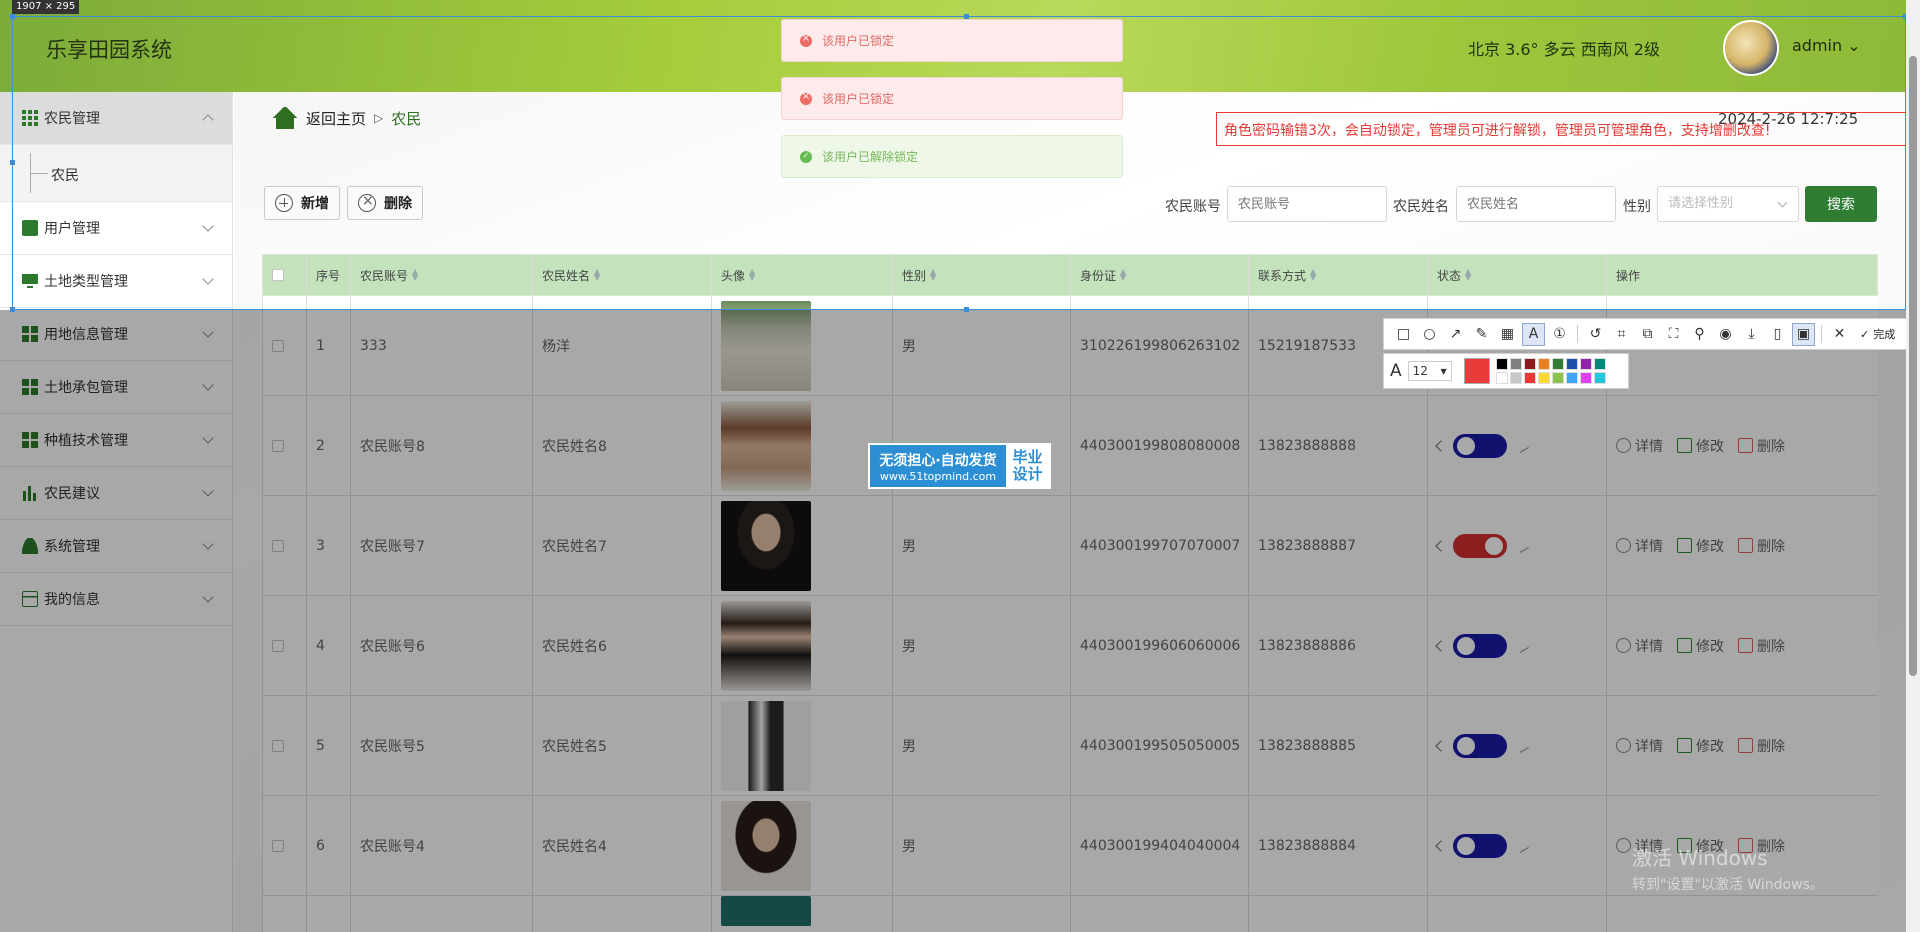 This screenshot has width=1920, height=932. I want to click on watermark-right-line: 毕业, so click(1027, 457).